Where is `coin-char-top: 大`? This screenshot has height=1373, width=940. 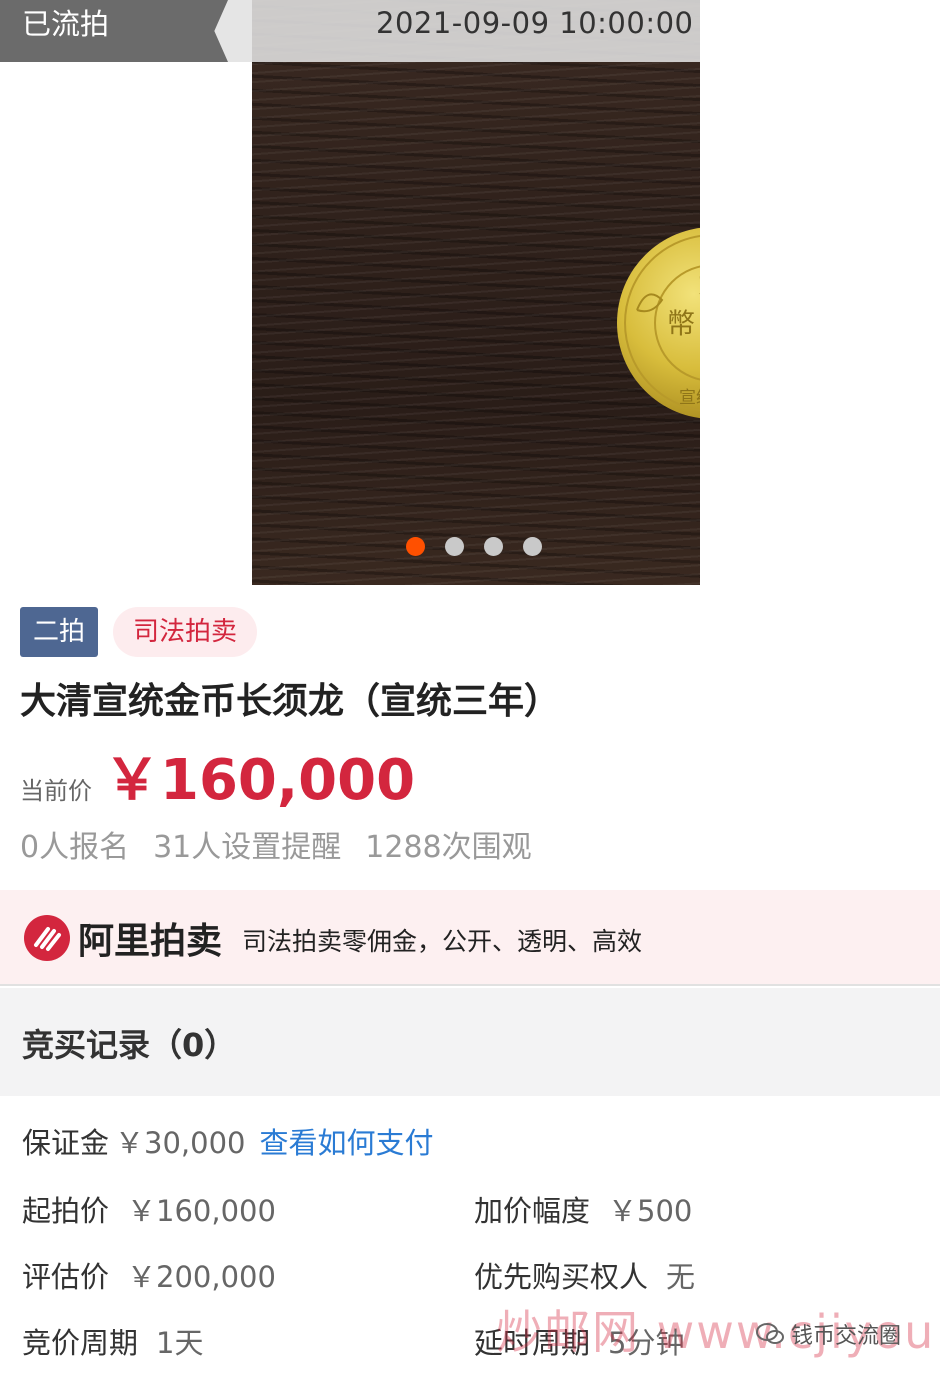
coin-char-top: 大 is located at coordinates (699, 283).